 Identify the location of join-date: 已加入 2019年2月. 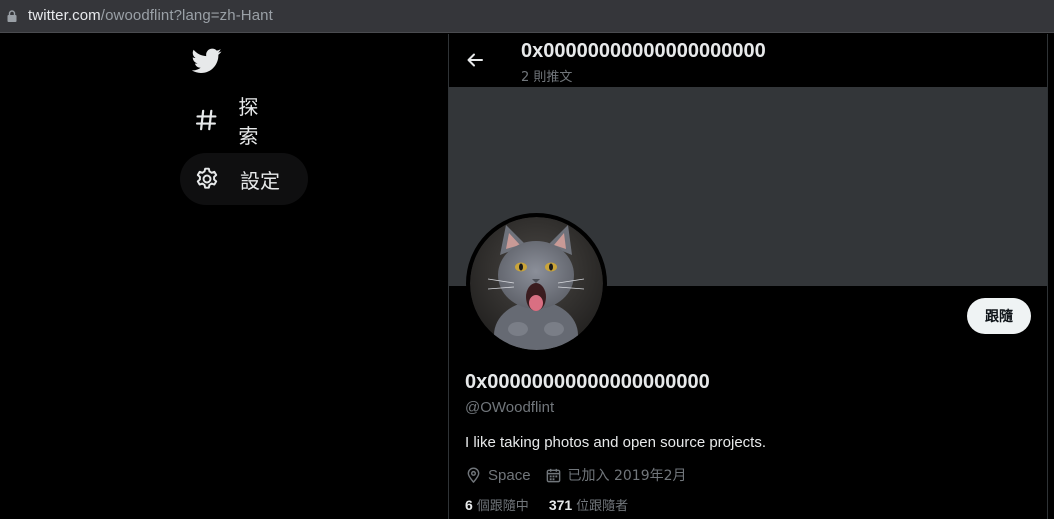
(616, 475).